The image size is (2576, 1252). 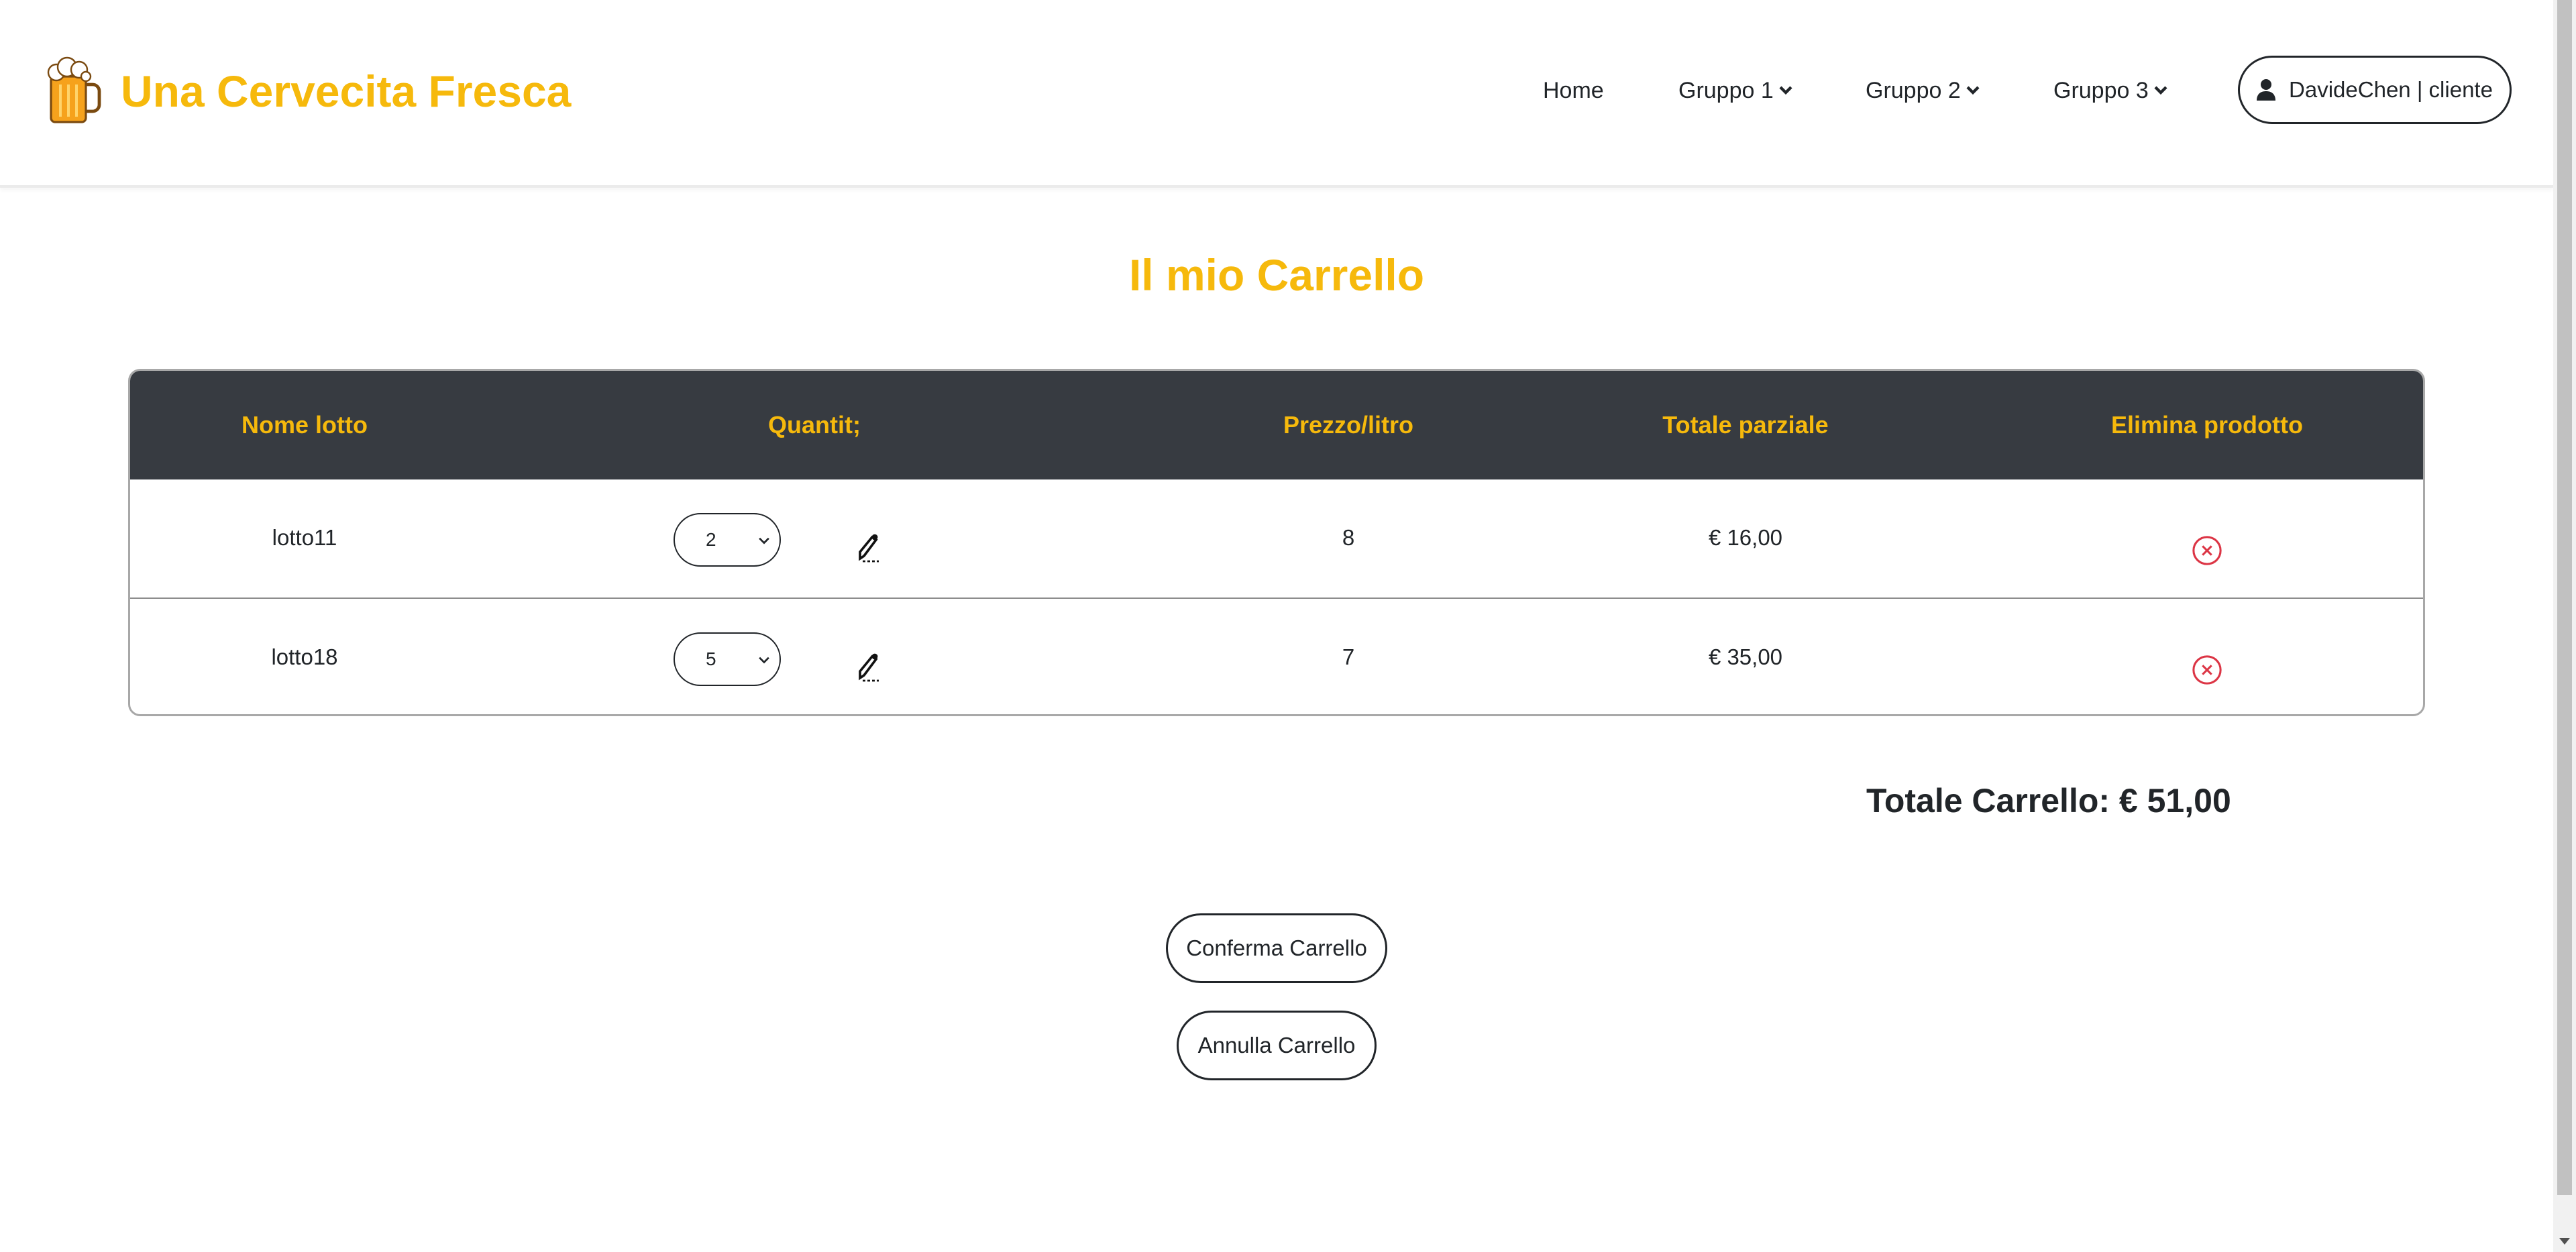 I want to click on price-per-liter: 8, so click(x=1348, y=537).